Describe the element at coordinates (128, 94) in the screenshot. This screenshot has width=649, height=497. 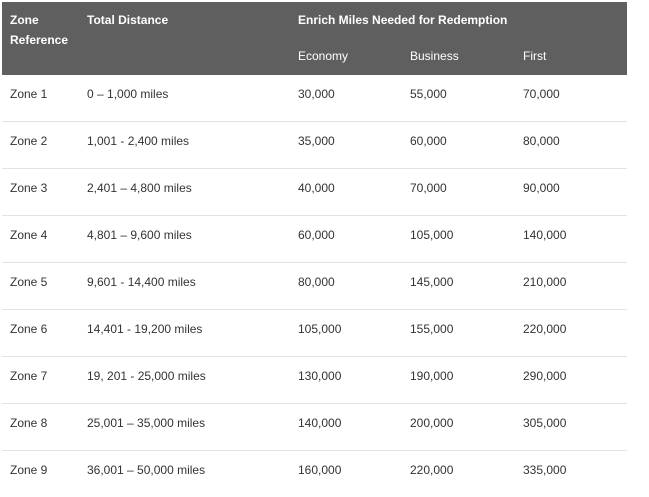
I see `cell-distance: 0 – 1,000 miles` at that location.